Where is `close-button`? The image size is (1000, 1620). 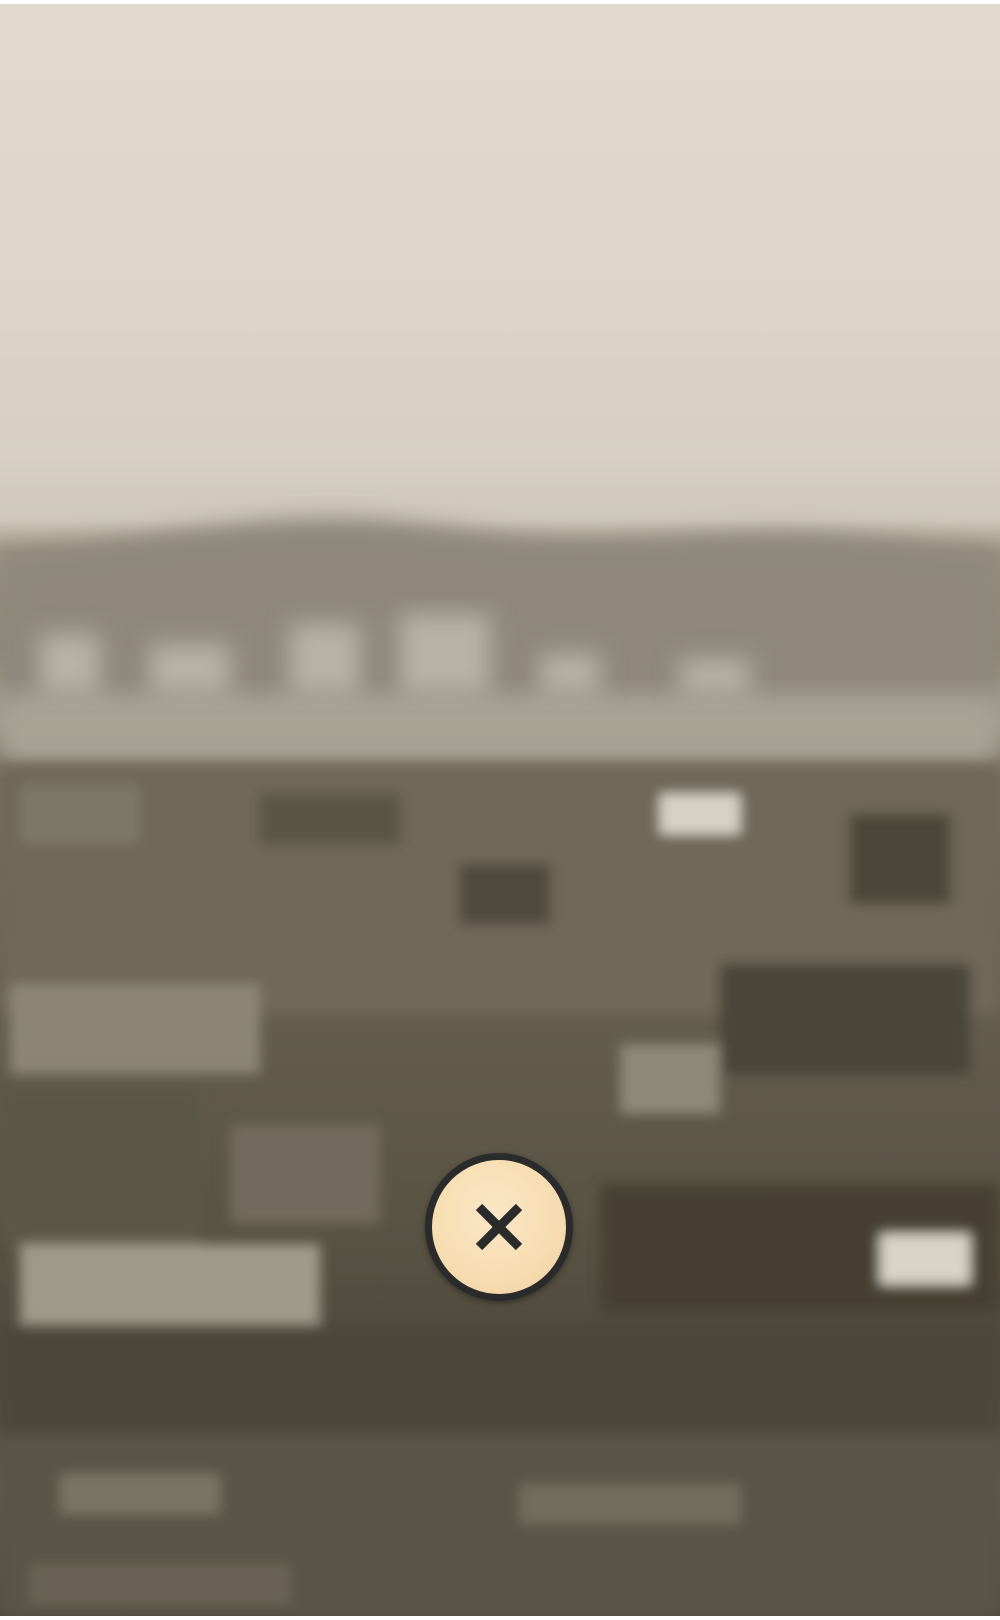
close-button is located at coordinates (499, 1227).